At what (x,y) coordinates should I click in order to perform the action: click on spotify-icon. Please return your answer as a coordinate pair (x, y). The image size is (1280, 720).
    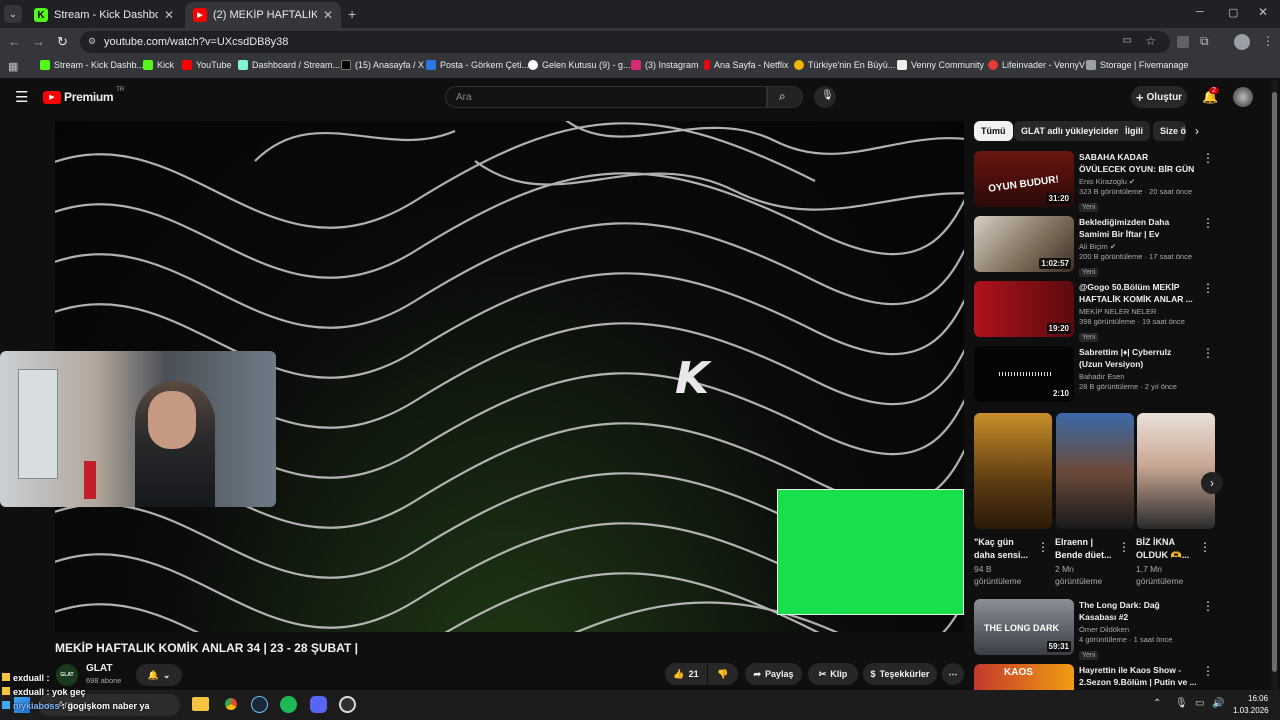
    Looking at the image, I should click on (288, 704).